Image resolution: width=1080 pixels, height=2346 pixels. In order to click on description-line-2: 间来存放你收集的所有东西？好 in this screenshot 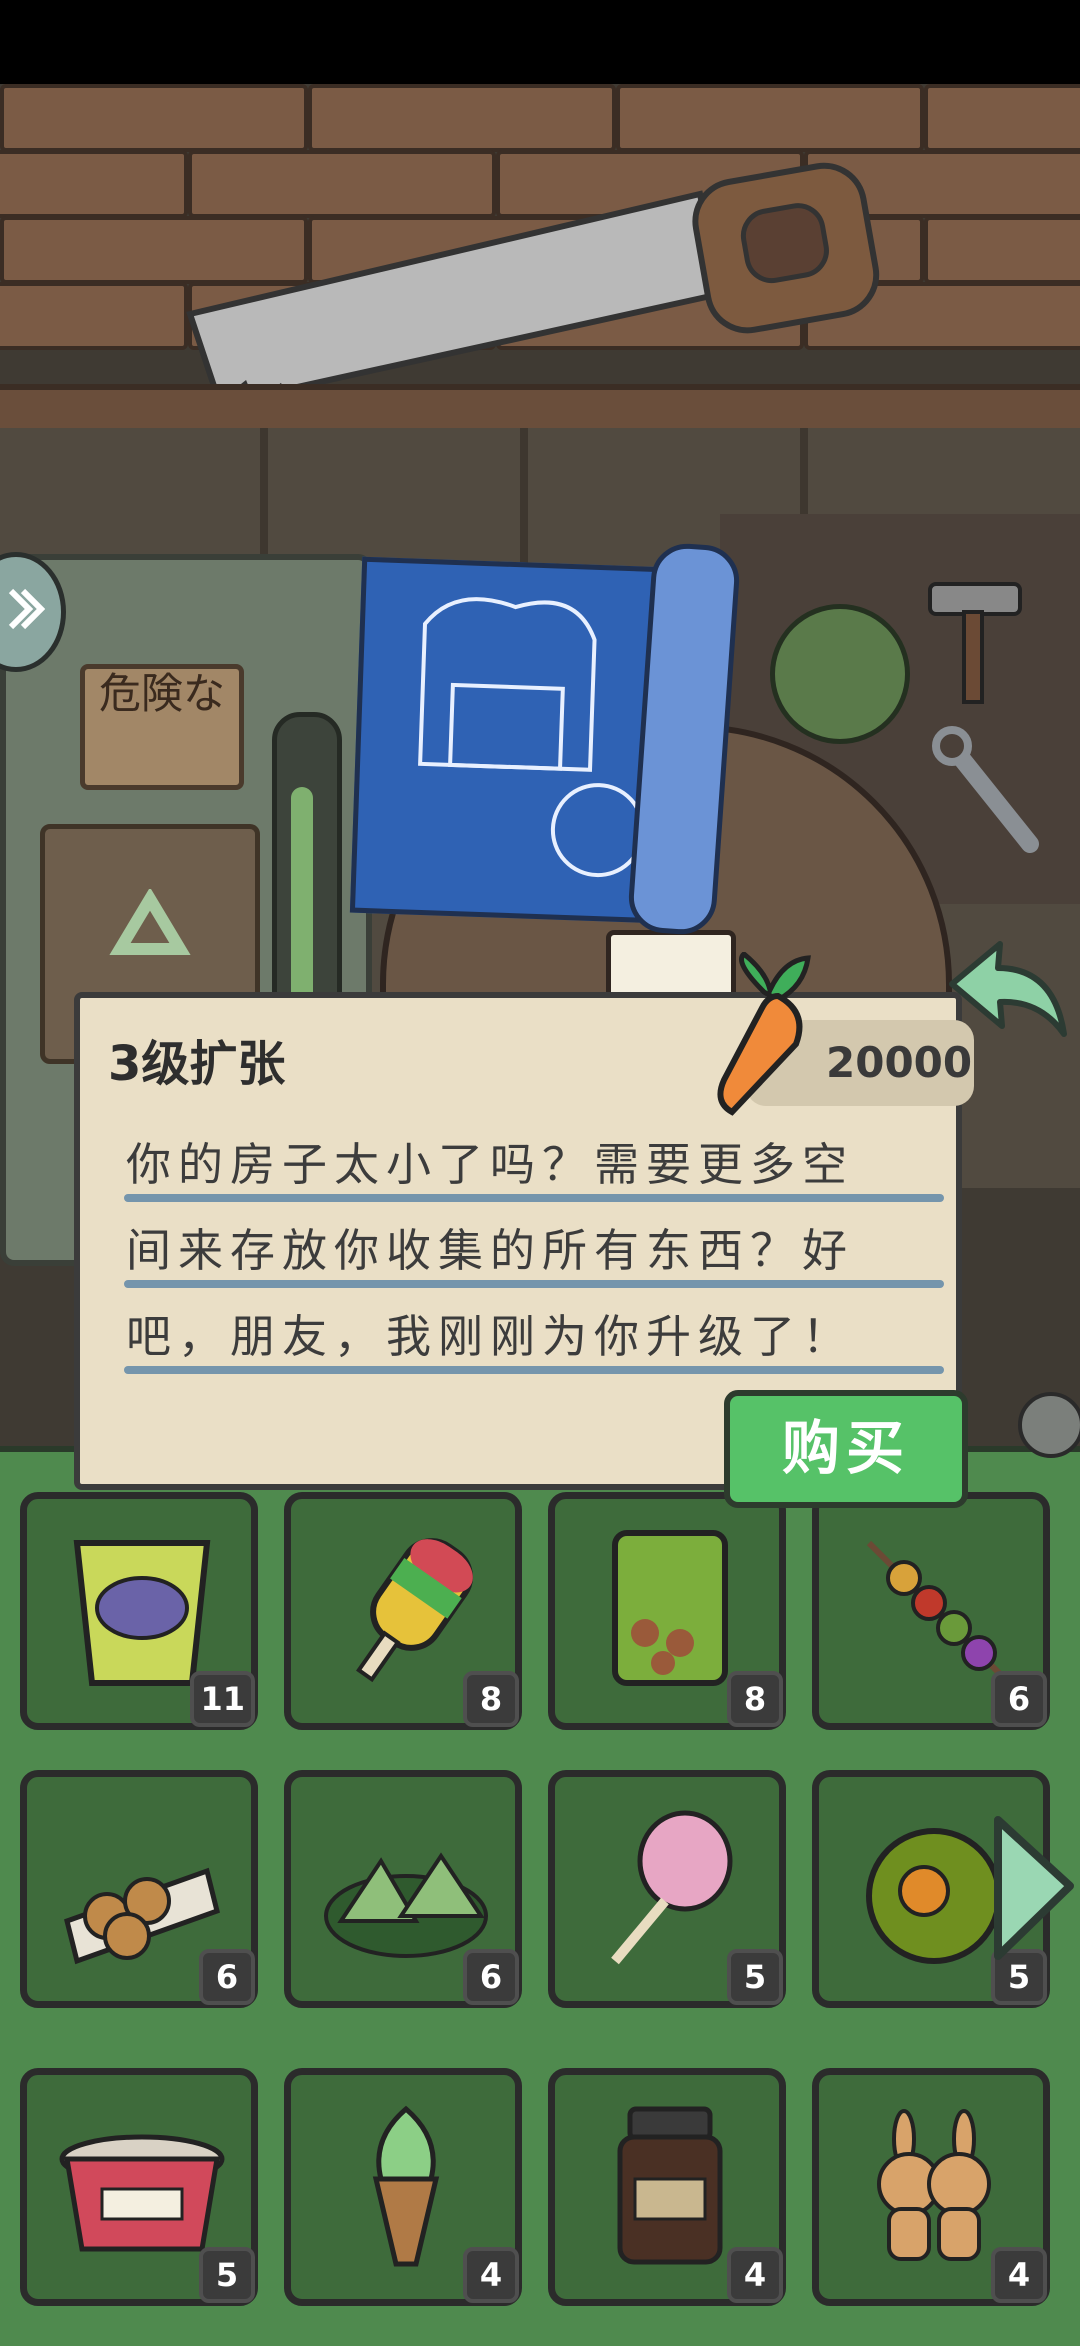, I will do `click(490, 1250)`.